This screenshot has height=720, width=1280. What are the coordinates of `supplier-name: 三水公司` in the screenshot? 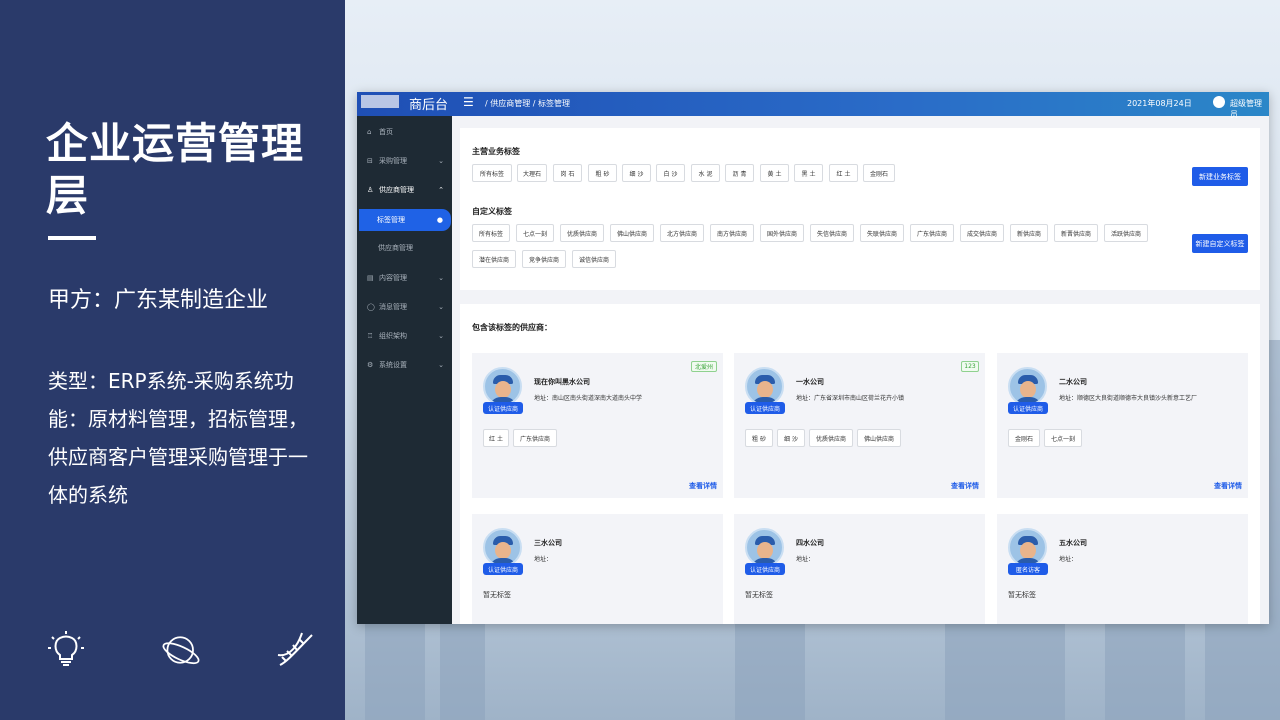 It's located at (548, 543).